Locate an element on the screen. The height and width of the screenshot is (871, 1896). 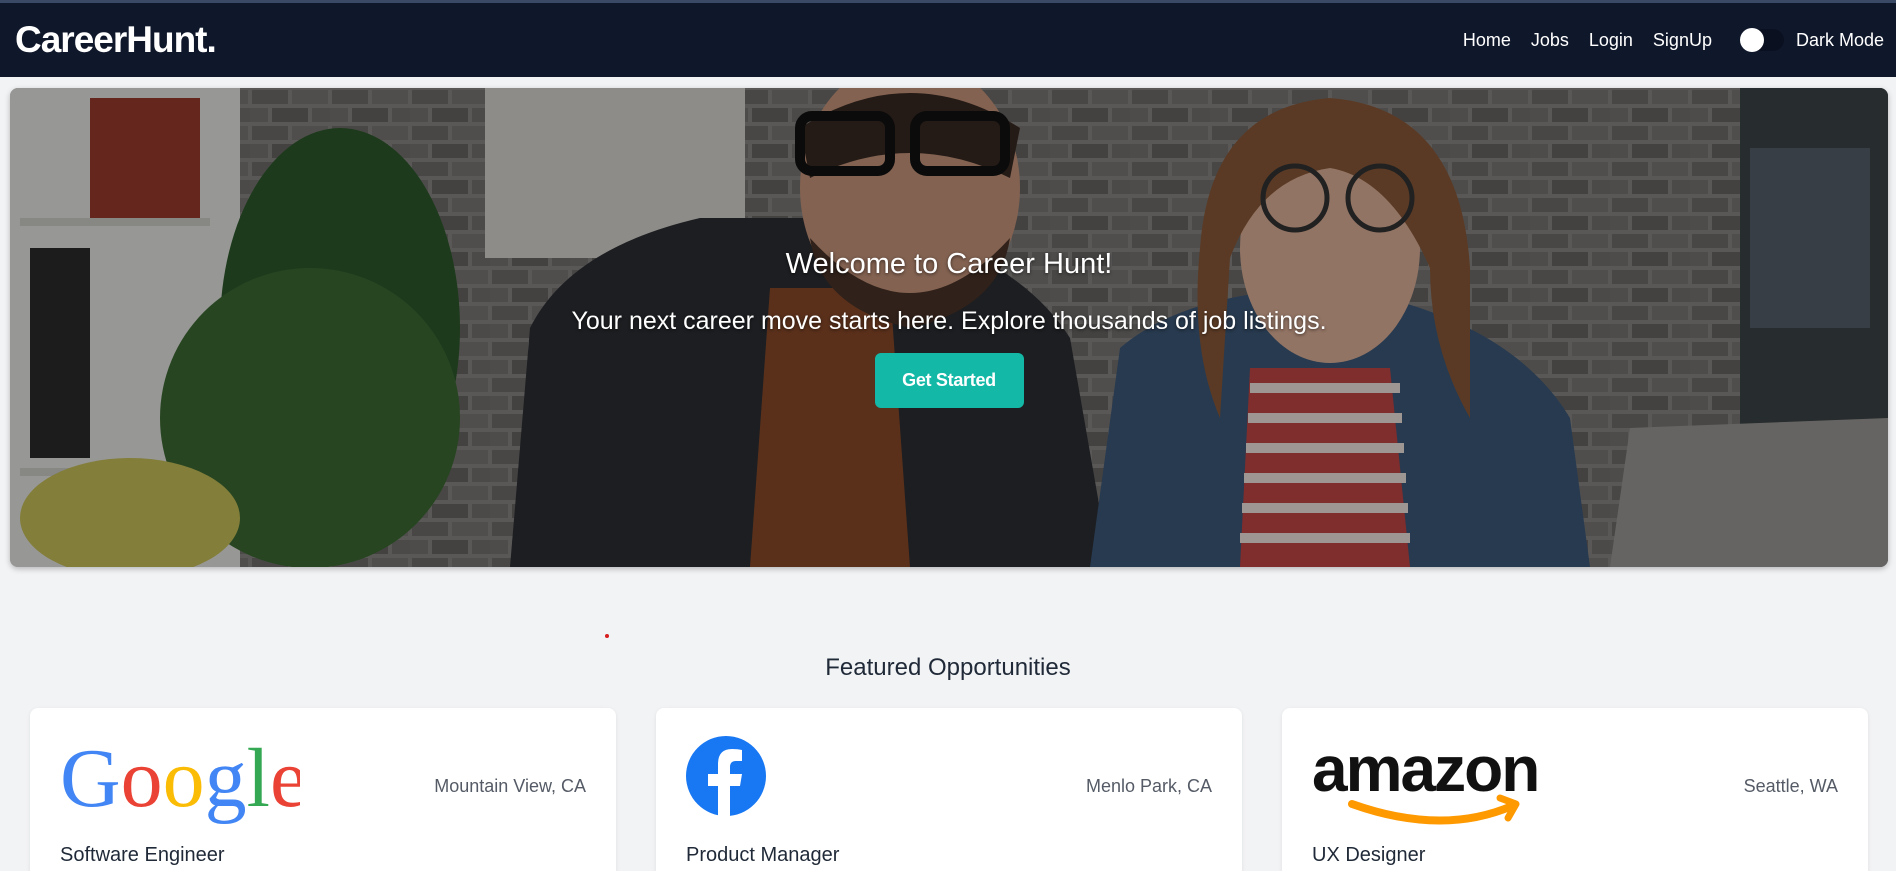
job-location: Mountain View, CA is located at coordinates (510, 786).